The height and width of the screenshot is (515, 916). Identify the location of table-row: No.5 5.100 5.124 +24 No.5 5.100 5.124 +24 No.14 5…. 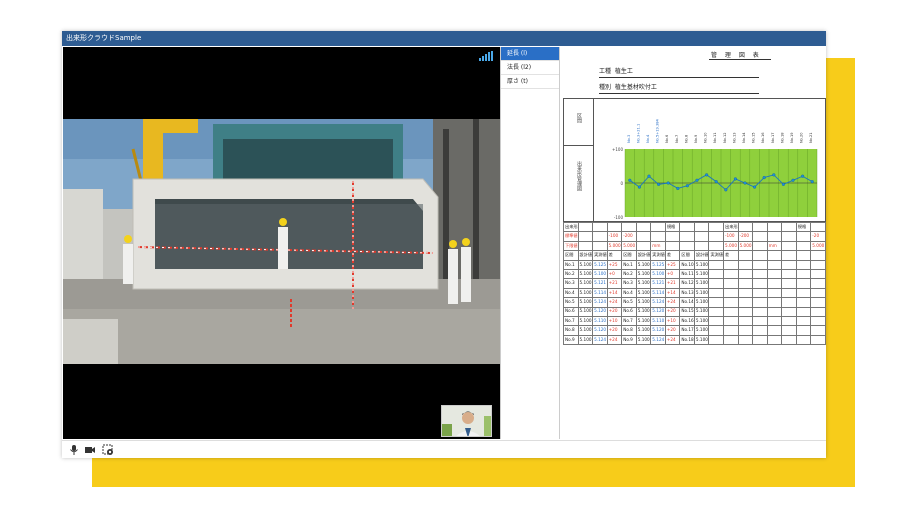
(694, 302).